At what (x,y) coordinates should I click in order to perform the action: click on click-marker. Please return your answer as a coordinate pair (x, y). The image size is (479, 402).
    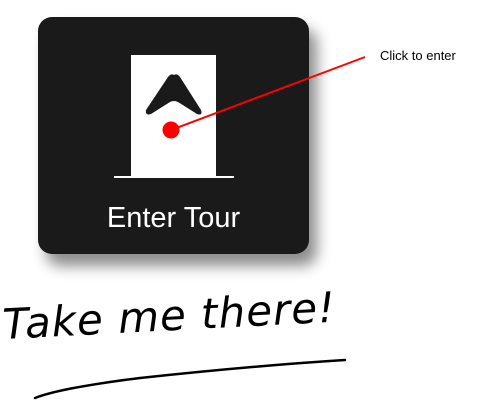
    Looking at the image, I should click on (171, 130).